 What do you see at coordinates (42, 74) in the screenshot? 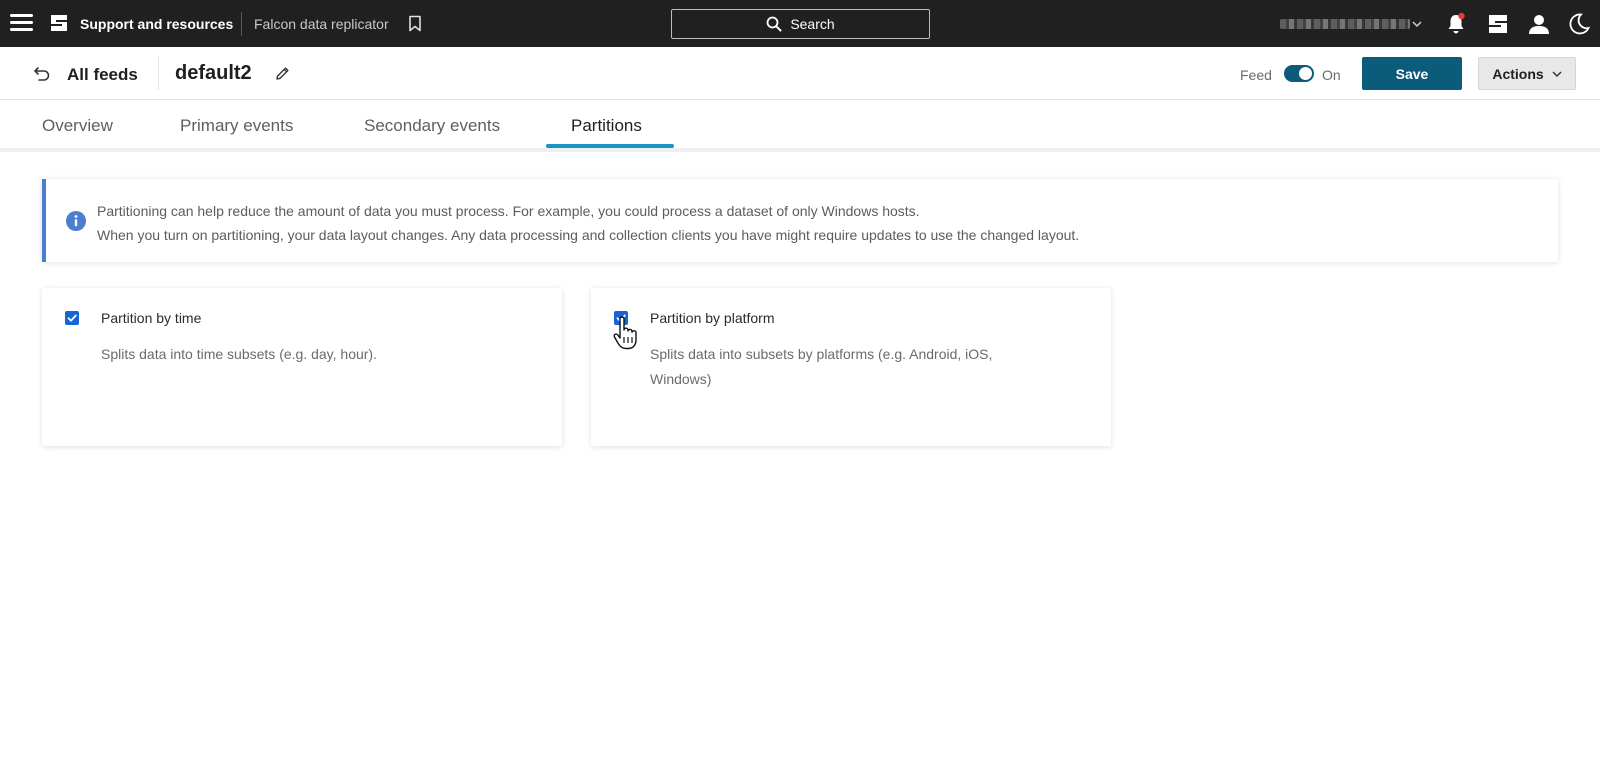
I see `back-arrow-icon` at bounding box center [42, 74].